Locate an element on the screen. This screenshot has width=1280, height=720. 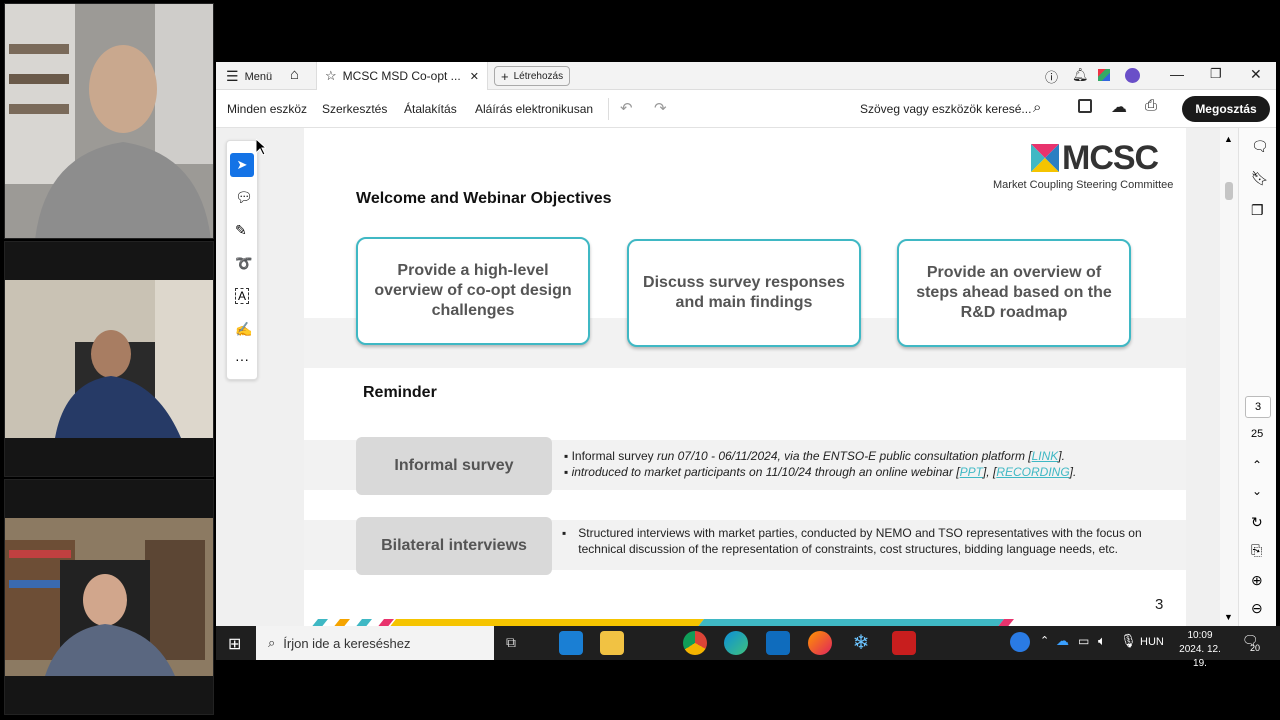
logo-wordmark: MCSC is located at coordinates (1110, 158).